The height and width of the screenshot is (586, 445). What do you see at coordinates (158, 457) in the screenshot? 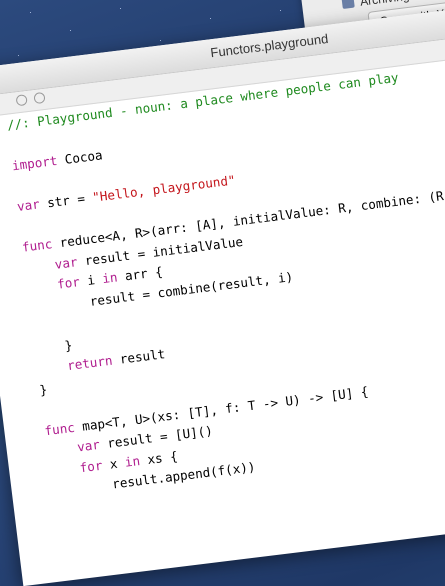
I see `code-token: xs {` at bounding box center [158, 457].